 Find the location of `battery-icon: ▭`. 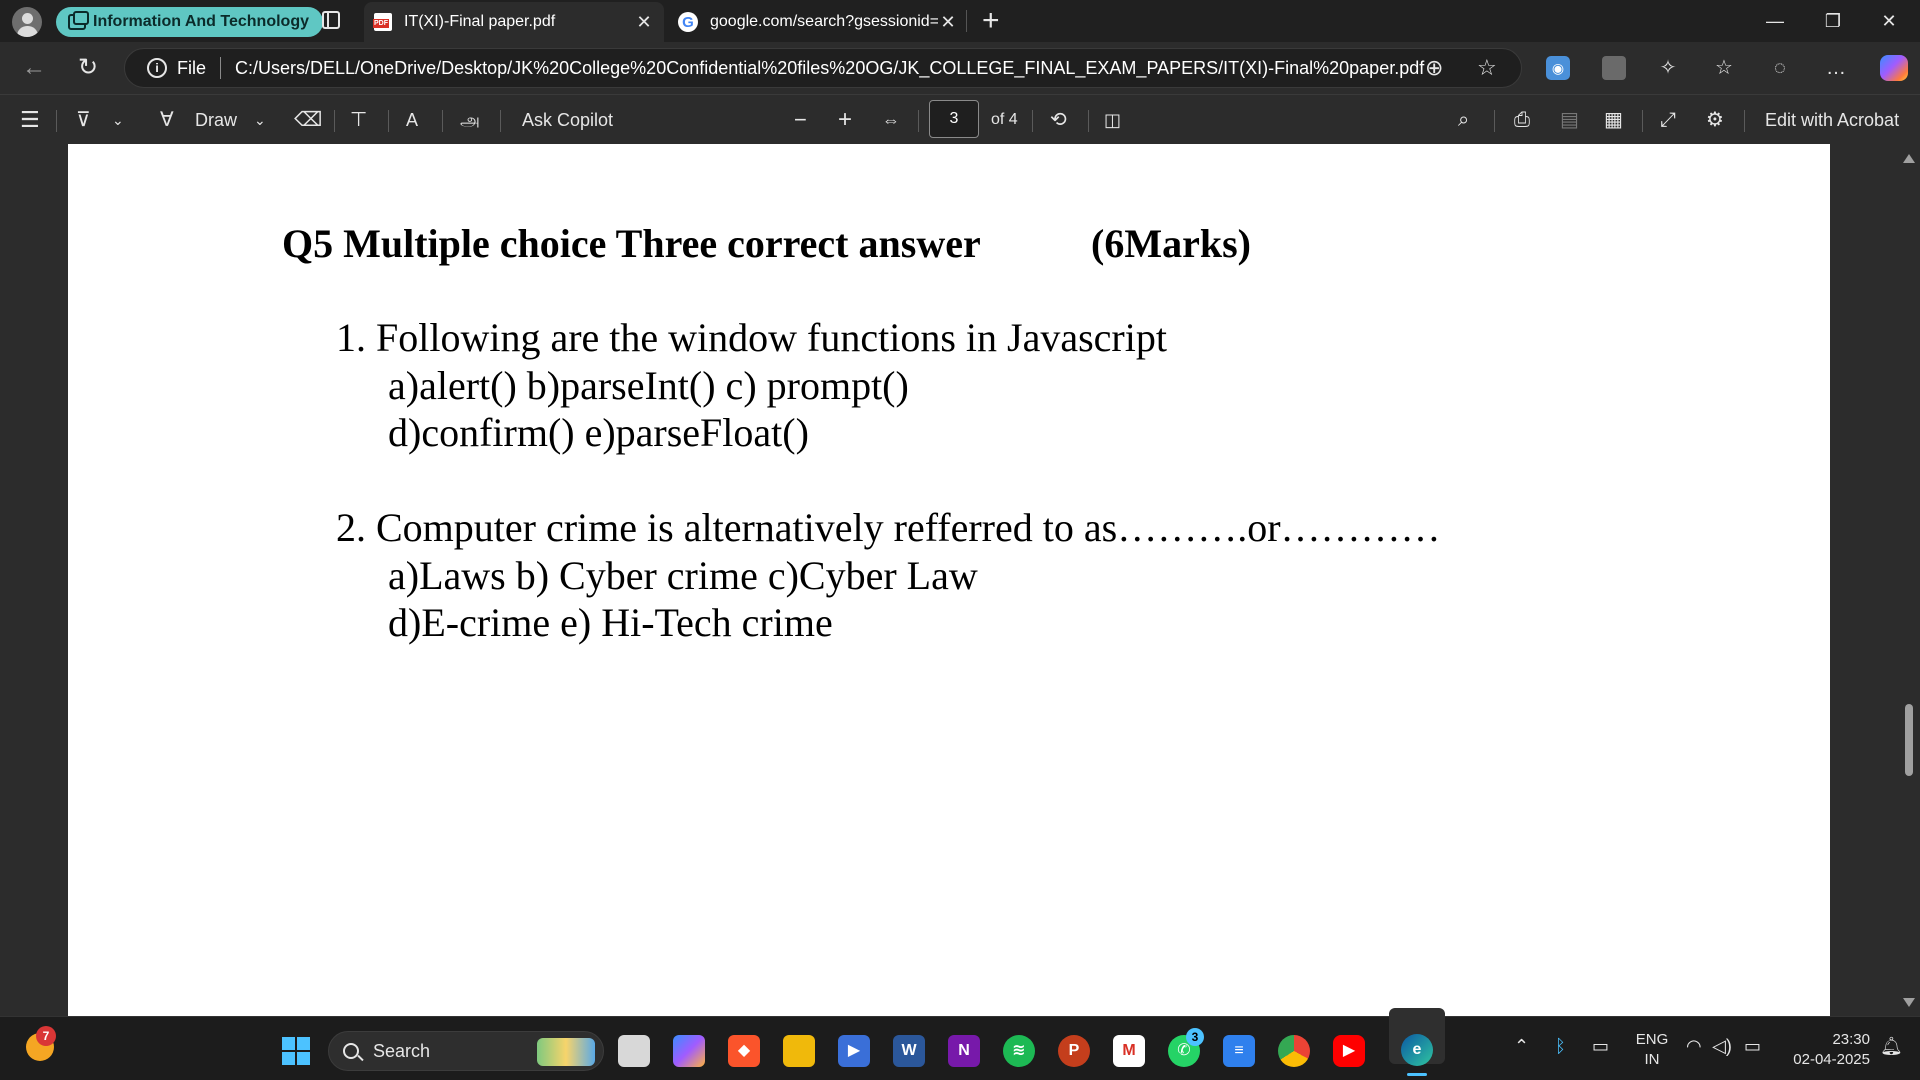

battery-icon: ▭ is located at coordinates (1752, 1046).